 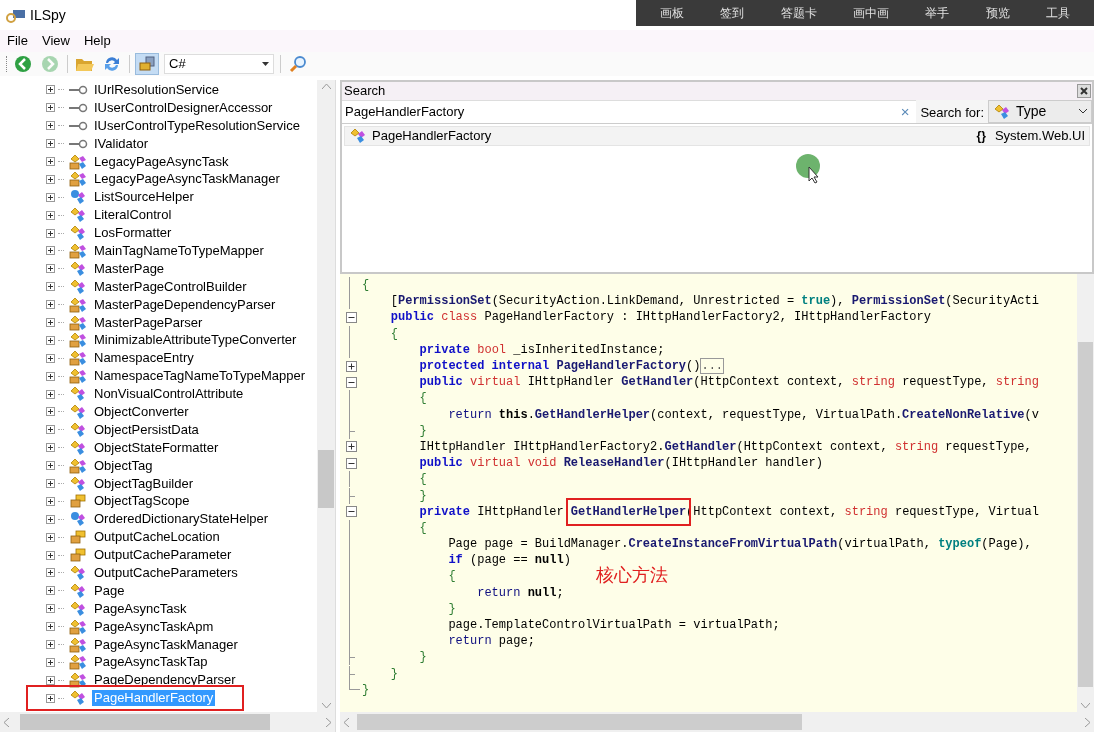 I want to click on code-line: Page page = BuildManager.CreateInstanceFromVirtualPath(virtualPath, typeof(Page),, so click(x=739, y=544).